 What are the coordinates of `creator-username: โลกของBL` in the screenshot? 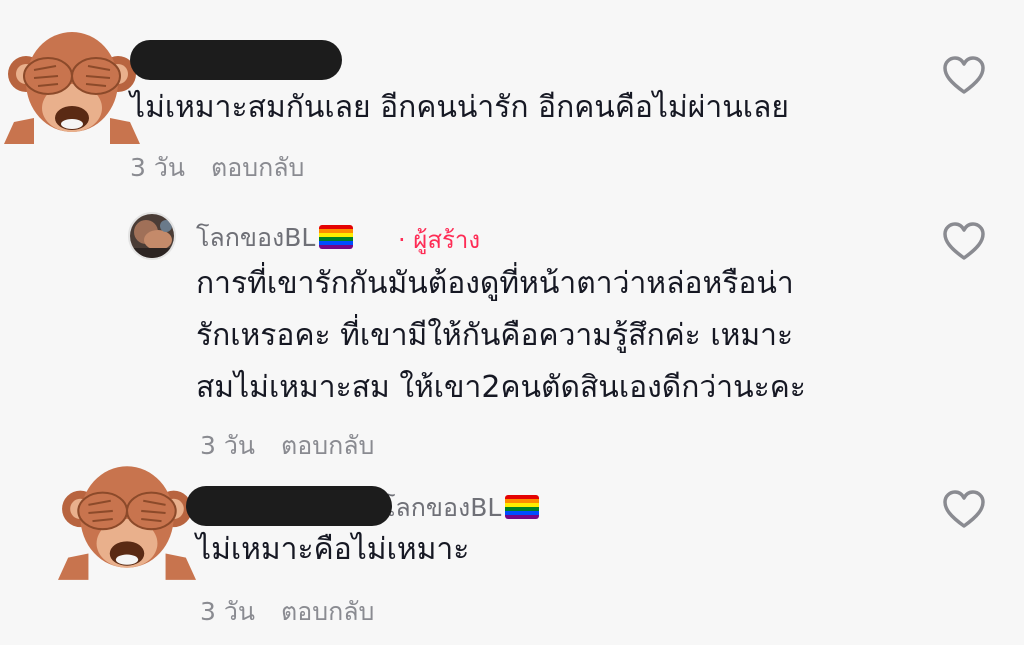 It's located at (275, 238).